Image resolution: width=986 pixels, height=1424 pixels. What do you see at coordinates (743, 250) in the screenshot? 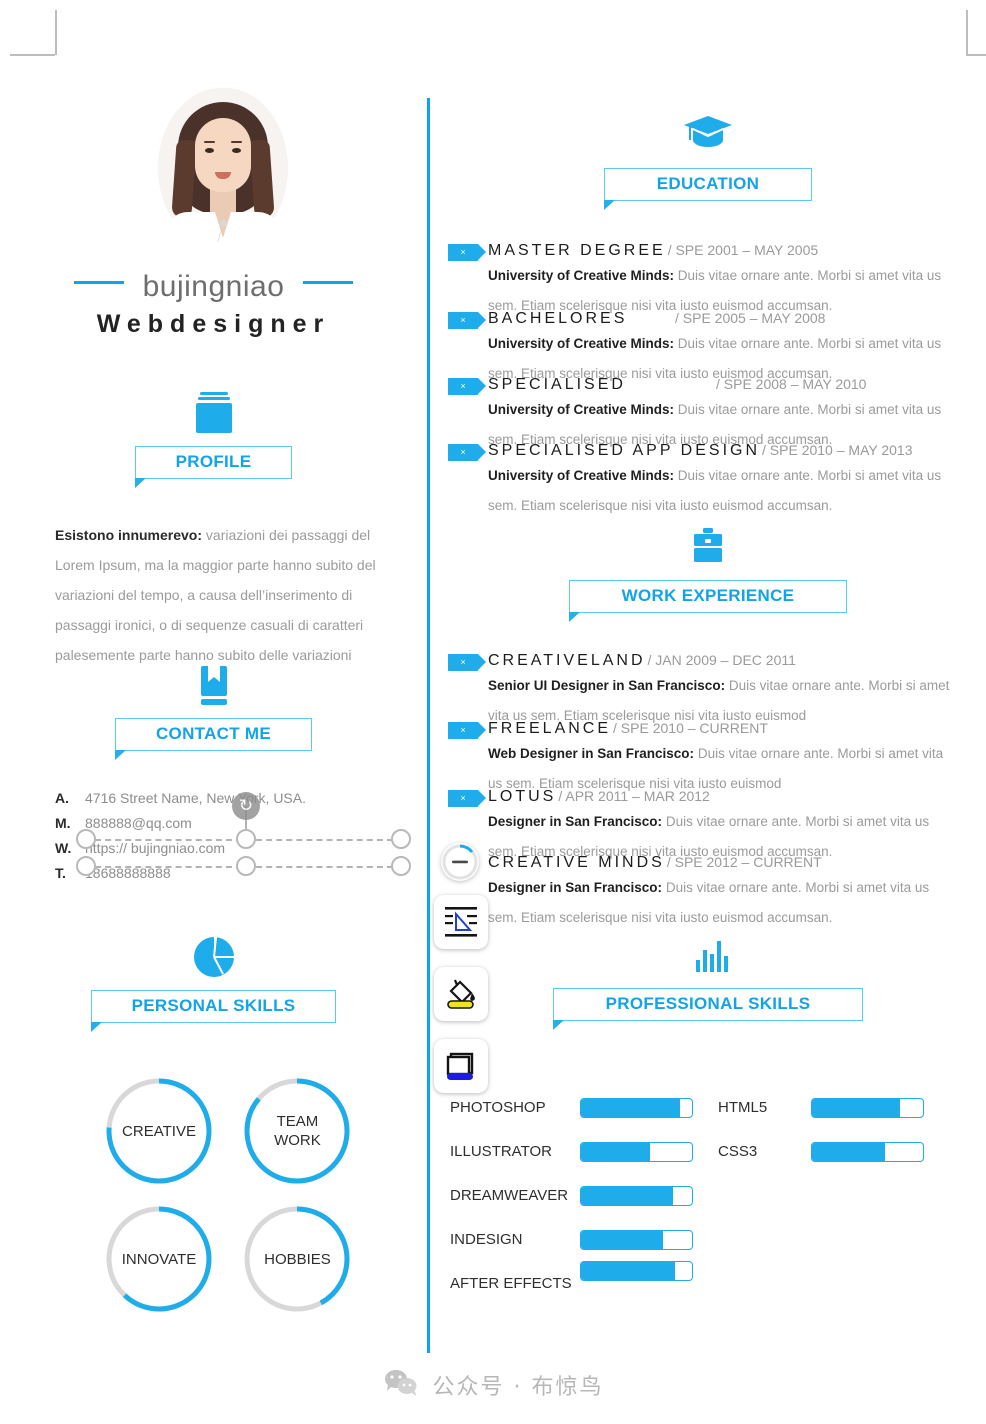
I see `education-date: / SPE 2001 – MAY 2005` at bounding box center [743, 250].